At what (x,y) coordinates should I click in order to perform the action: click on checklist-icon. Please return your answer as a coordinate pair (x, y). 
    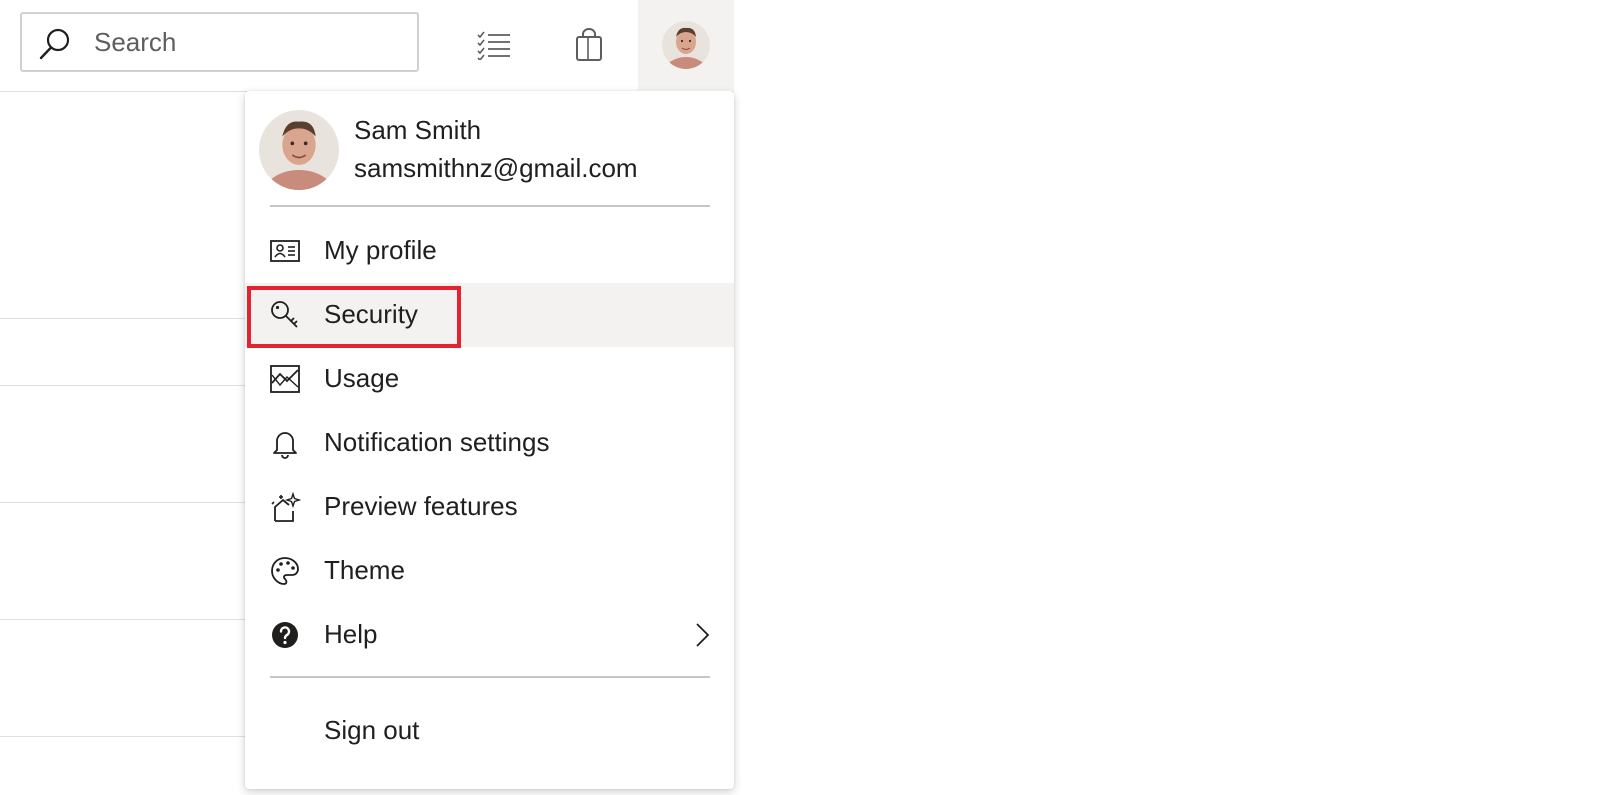
    Looking at the image, I should click on (493, 45).